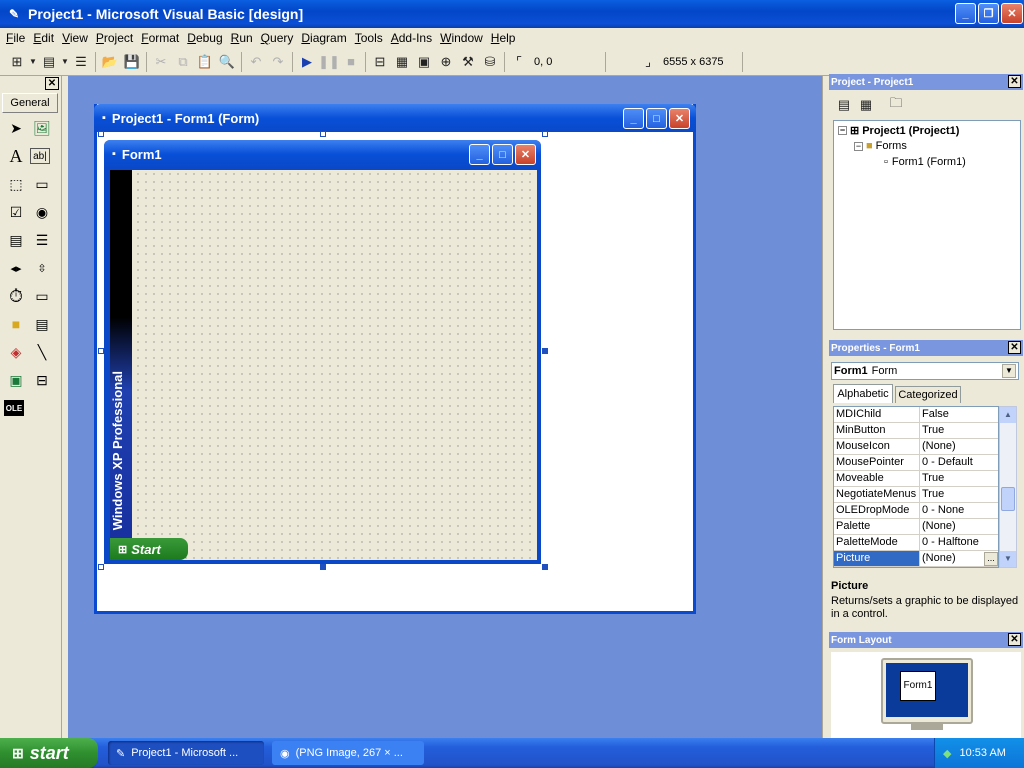 This screenshot has width=1024, height=768. What do you see at coordinates (479, 154) in the screenshot?
I see `form1-minimize-button: _` at bounding box center [479, 154].